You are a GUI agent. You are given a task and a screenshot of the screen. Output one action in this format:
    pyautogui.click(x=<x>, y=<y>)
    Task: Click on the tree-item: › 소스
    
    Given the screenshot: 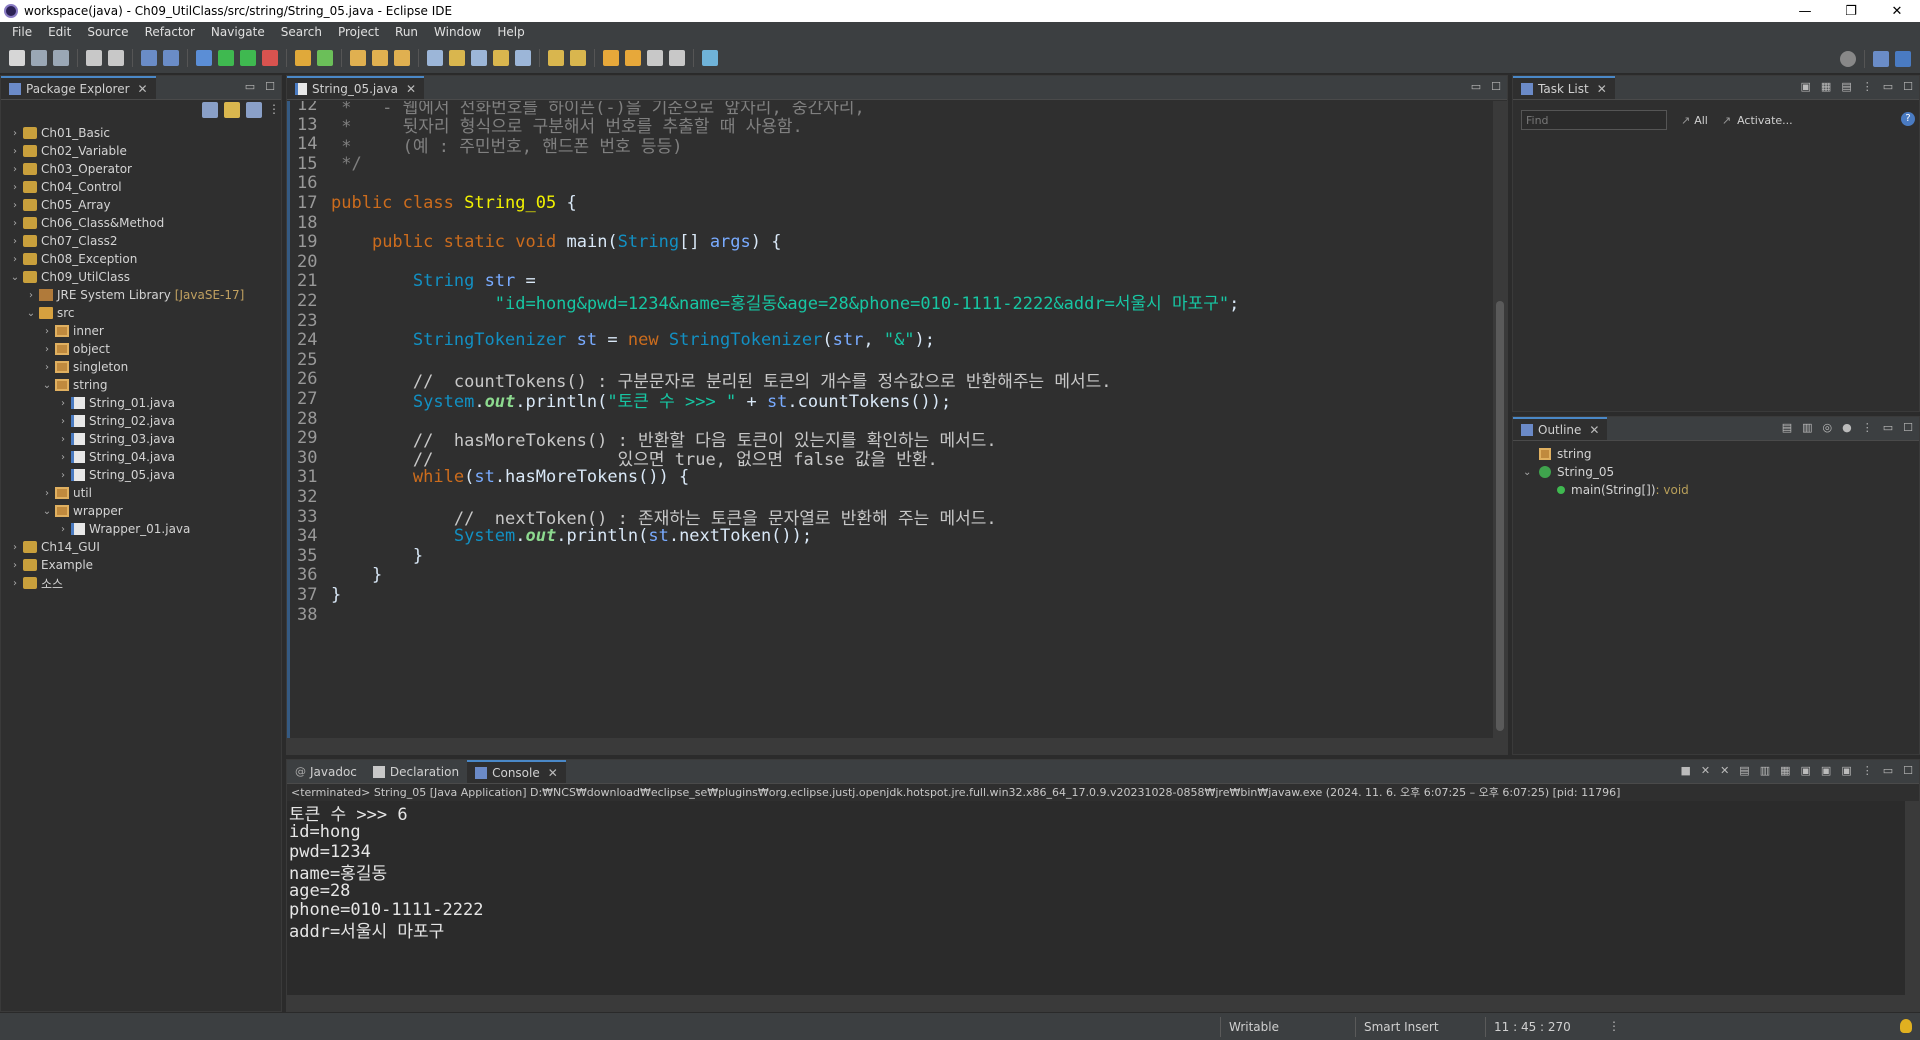 What is the action you would take?
    pyautogui.click(x=141, y=583)
    